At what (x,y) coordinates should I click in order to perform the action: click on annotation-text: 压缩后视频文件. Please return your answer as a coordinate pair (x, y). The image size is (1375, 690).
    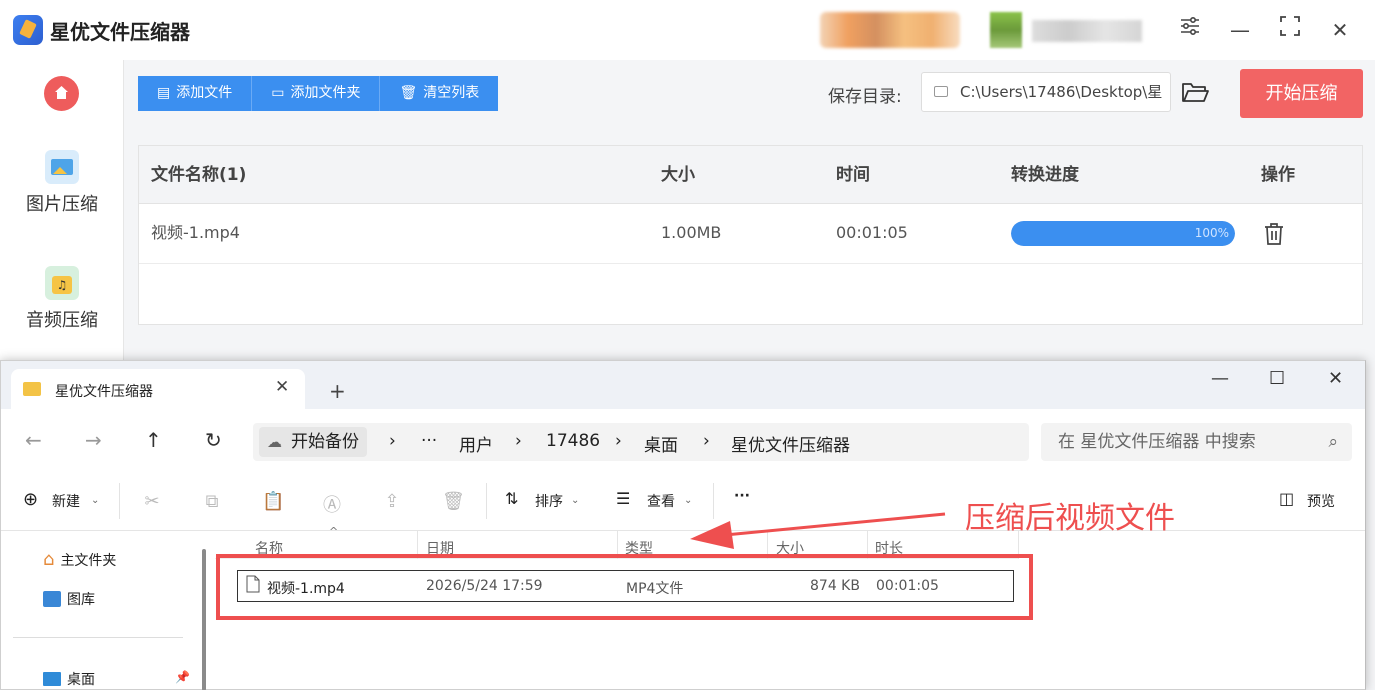
    Looking at the image, I should click on (1070, 518).